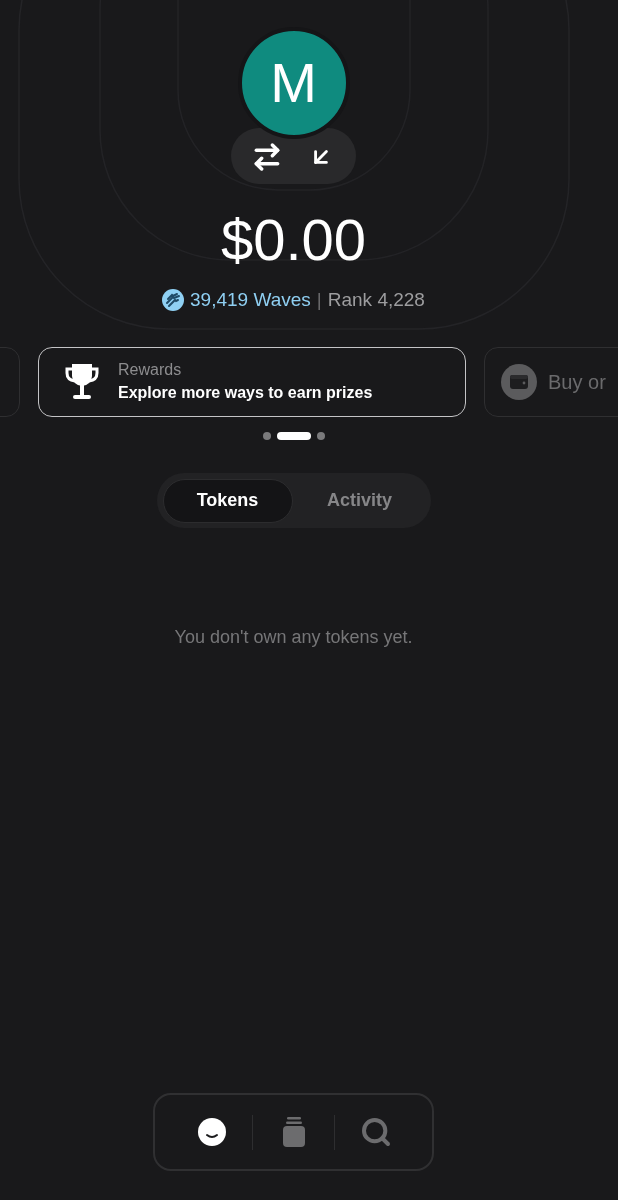 Image resolution: width=618 pixels, height=1200 pixels. Describe the element at coordinates (227, 500) in the screenshot. I see `tab: Tokens` at that location.